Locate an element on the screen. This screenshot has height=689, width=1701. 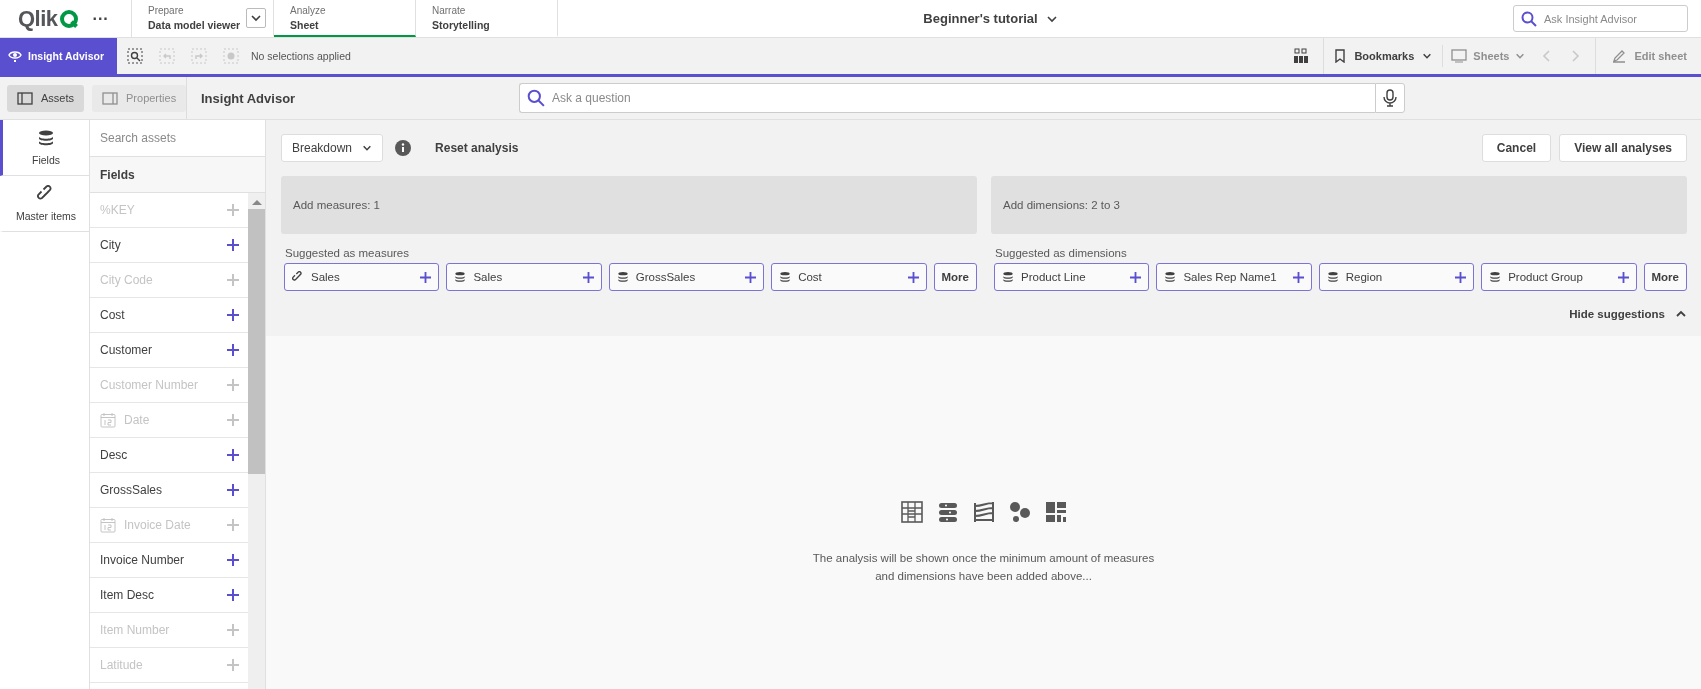
drop-zone: Add measures: 1 is located at coordinates (629, 205).